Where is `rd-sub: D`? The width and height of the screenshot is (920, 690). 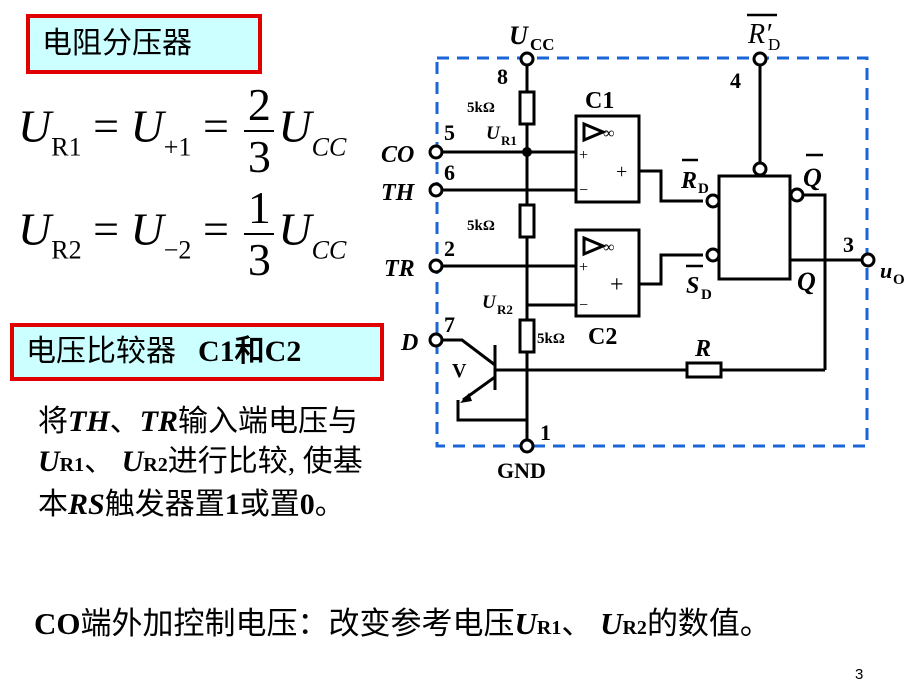 rd-sub: D is located at coordinates (703, 189).